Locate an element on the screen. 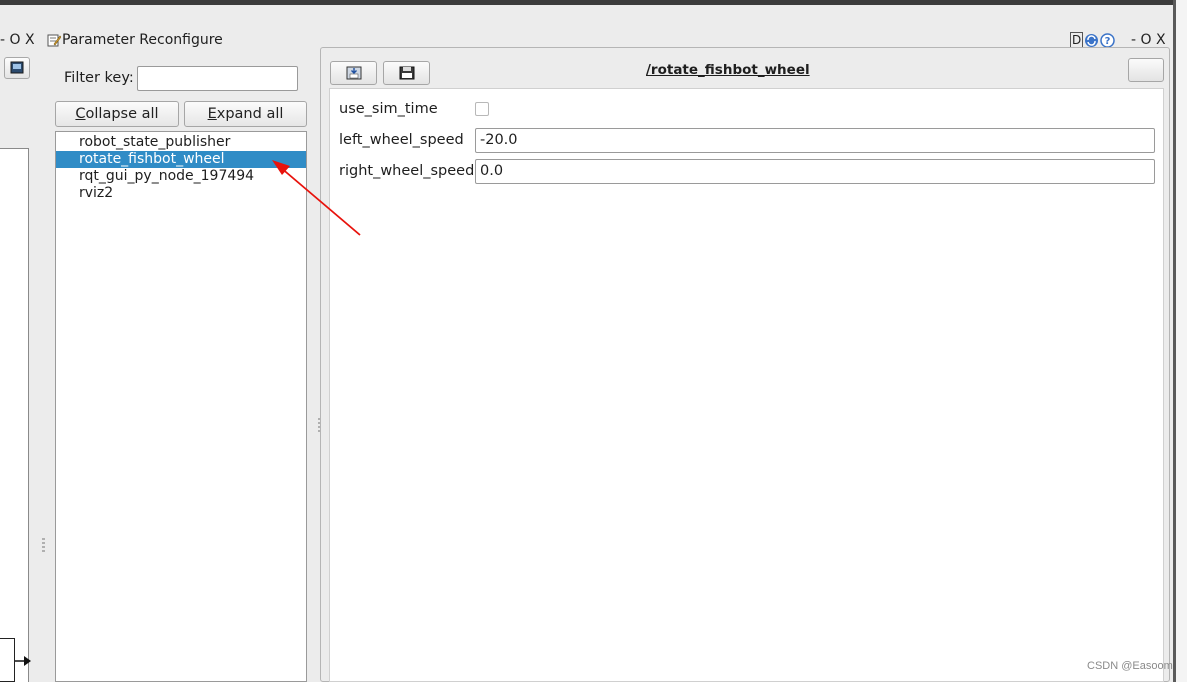 This screenshot has height=682, width=1187. help-icon: ? is located at coordinates (1107, 40).